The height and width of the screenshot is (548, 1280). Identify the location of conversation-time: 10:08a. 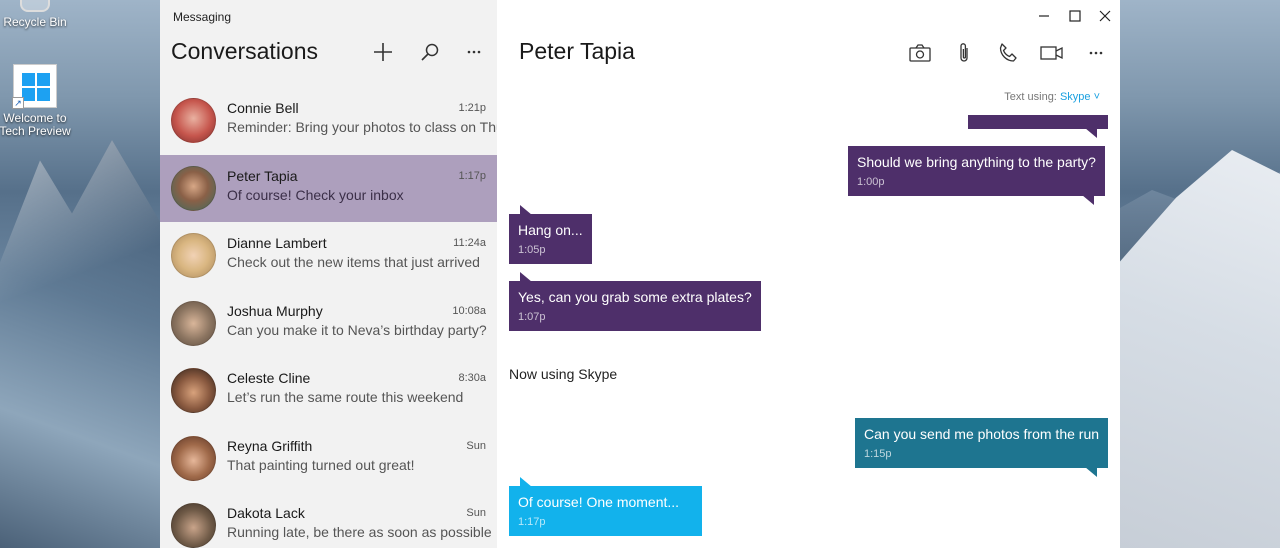
(469, 310).